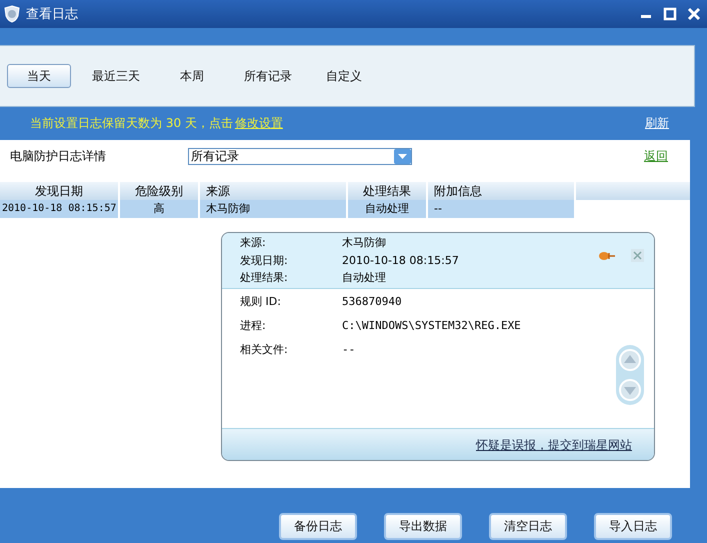 The image size is (707, 543). What do you see at coordinates (253, 326) in the screenshot?
I see `field-label: 进程:` at bounding box center [253, 326].